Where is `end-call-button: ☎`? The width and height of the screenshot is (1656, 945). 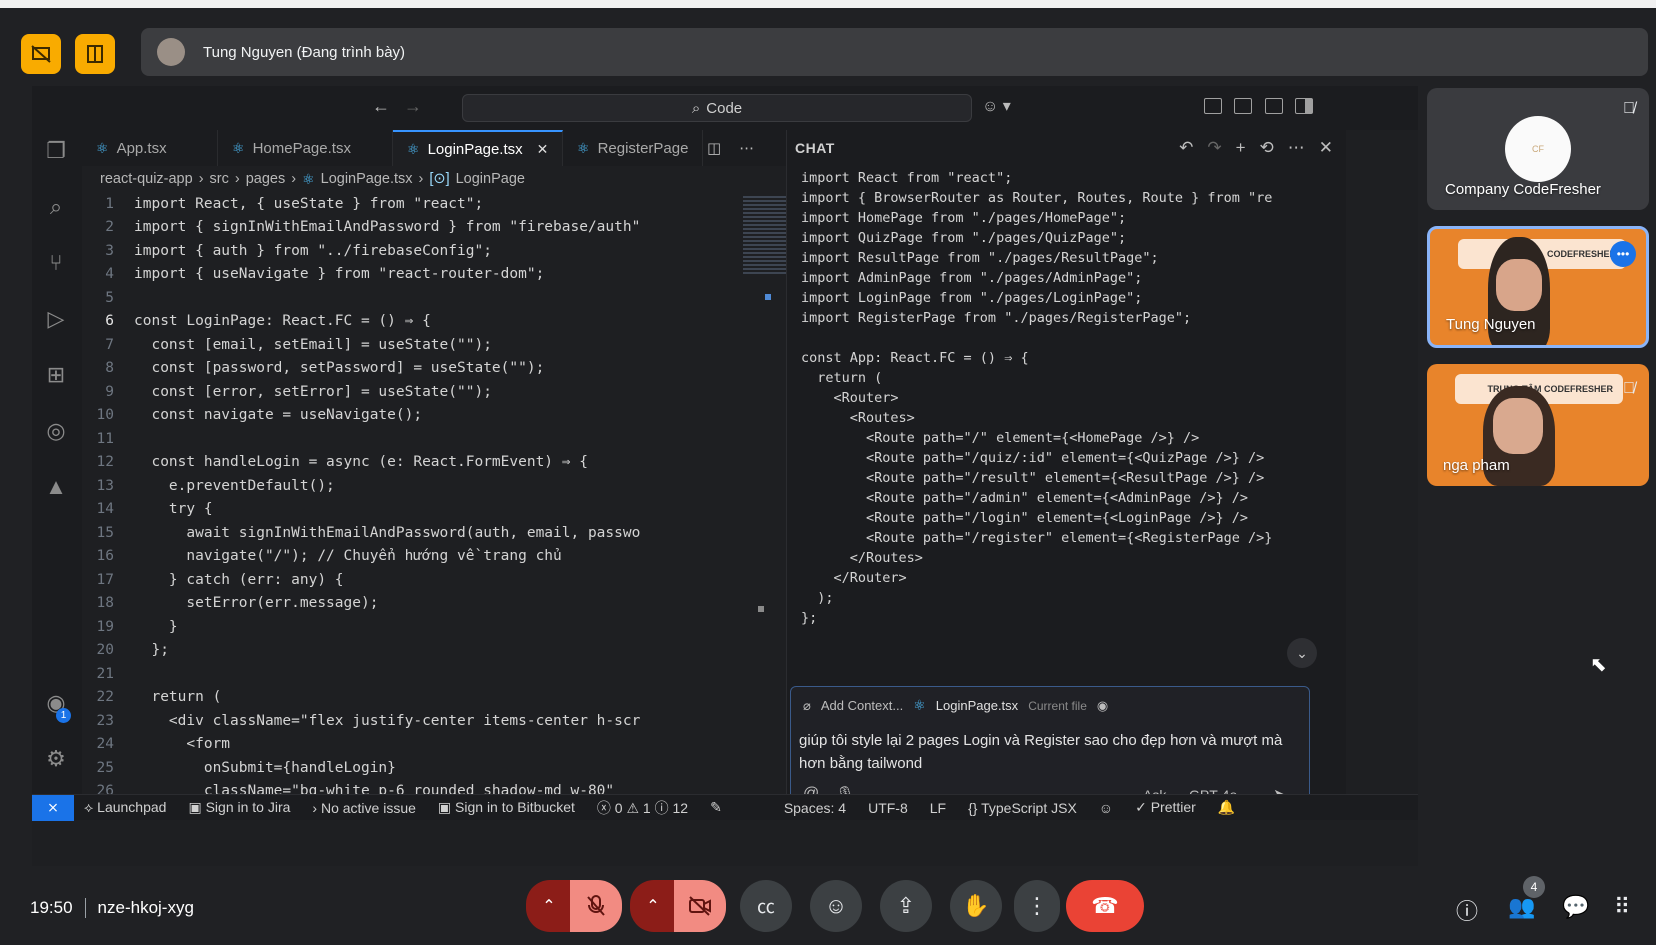
end-call-button: ☎ is located at coordinates (1105, 906).